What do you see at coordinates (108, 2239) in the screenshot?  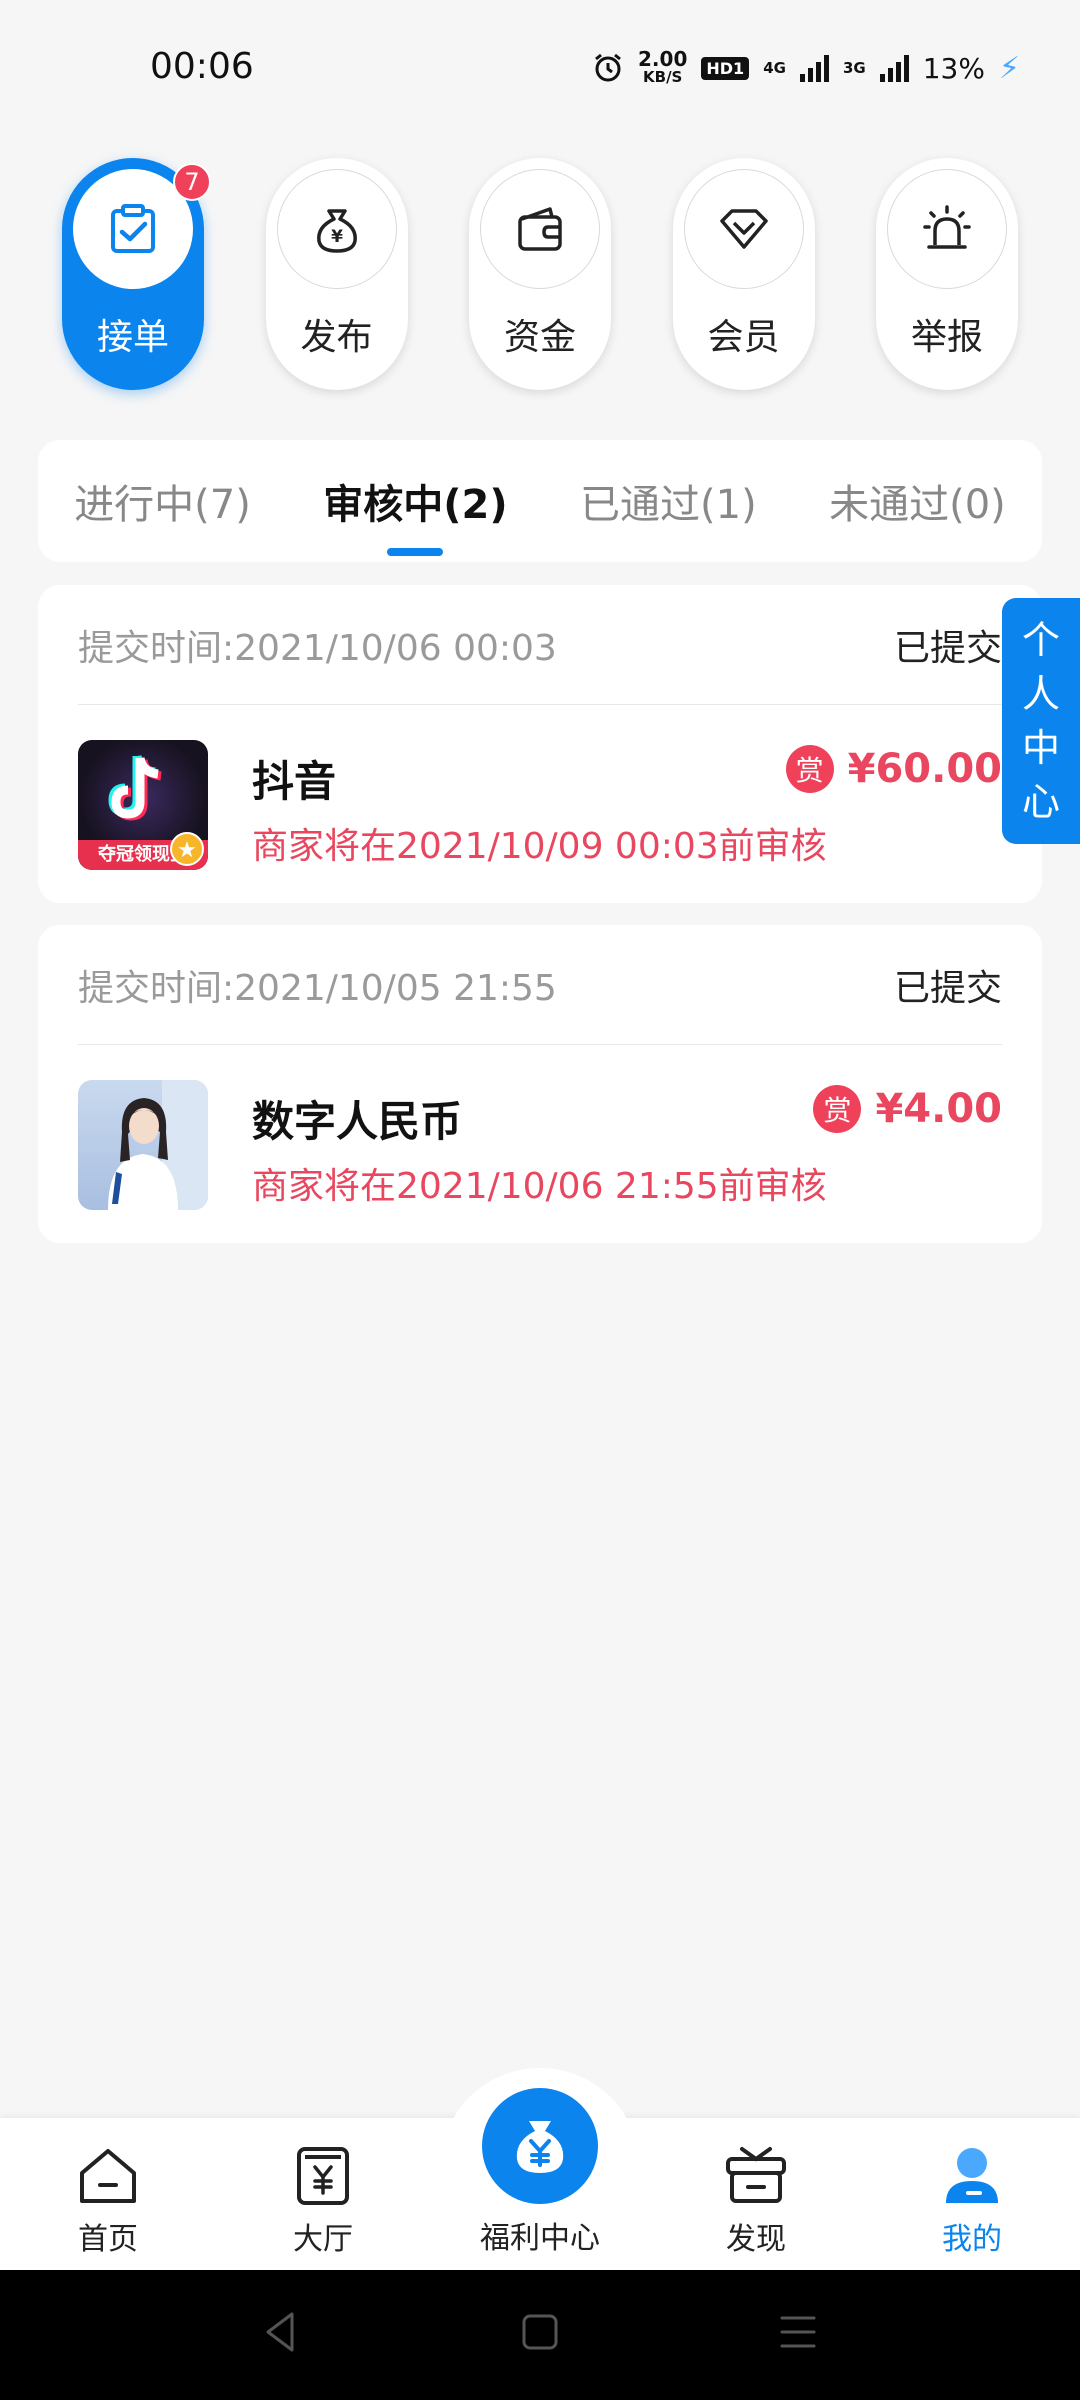 I see `nav-label: 首页` at bounding box center [108, 2239].